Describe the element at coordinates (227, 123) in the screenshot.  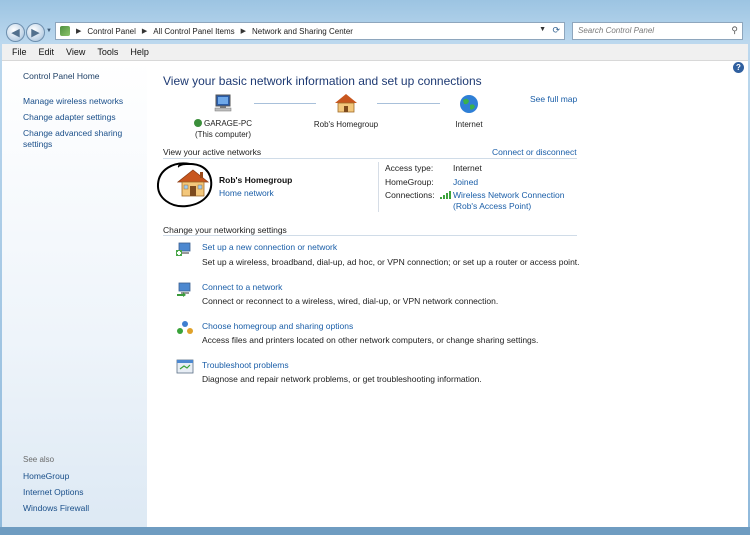
I see `computer-name: GARAGE-PC` at that location.